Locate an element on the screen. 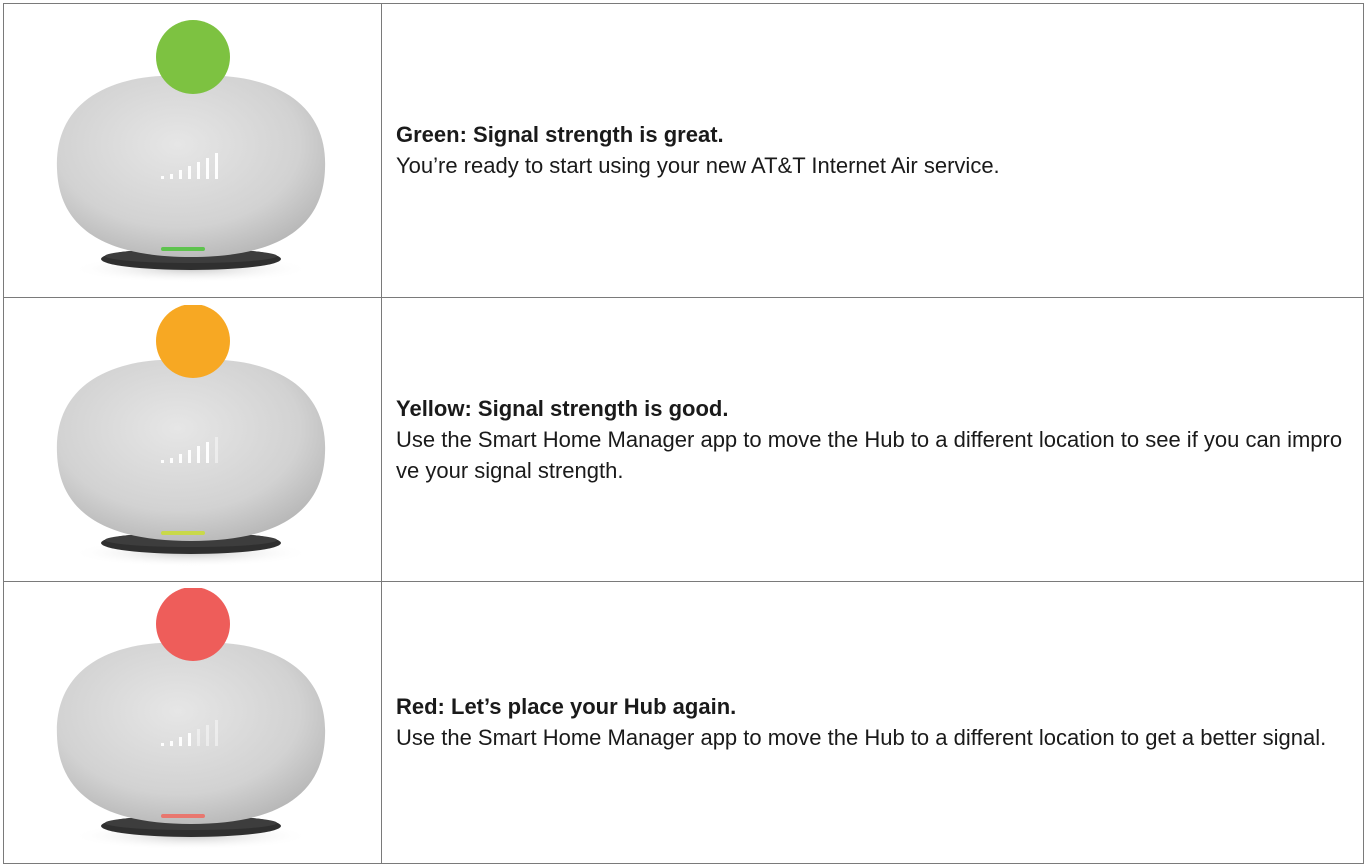  hub-green-icon is located at coordinates (190, 151).